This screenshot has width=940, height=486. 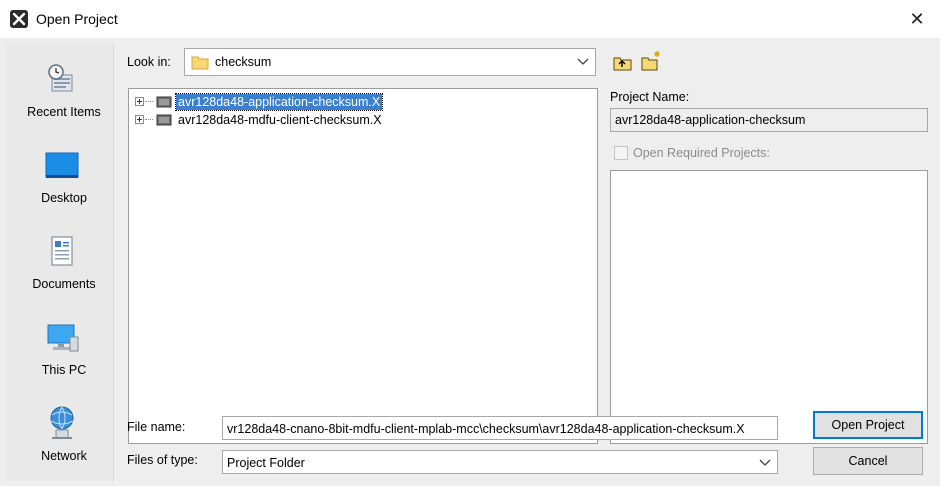 What do you see at coordinates (650, 97) in the screenshot?
I see `project-name-label: Project Name:` at bounding box center [650, 97].